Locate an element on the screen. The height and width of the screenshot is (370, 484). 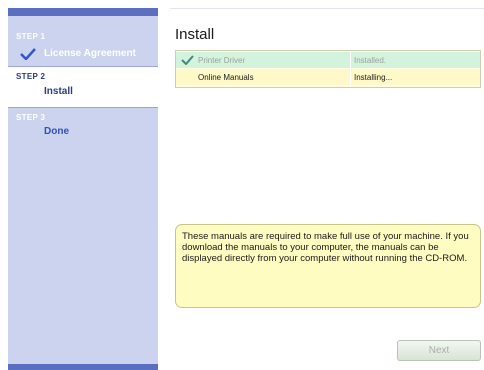
step-number: STEP 2 is located at coordinates (31, 76).